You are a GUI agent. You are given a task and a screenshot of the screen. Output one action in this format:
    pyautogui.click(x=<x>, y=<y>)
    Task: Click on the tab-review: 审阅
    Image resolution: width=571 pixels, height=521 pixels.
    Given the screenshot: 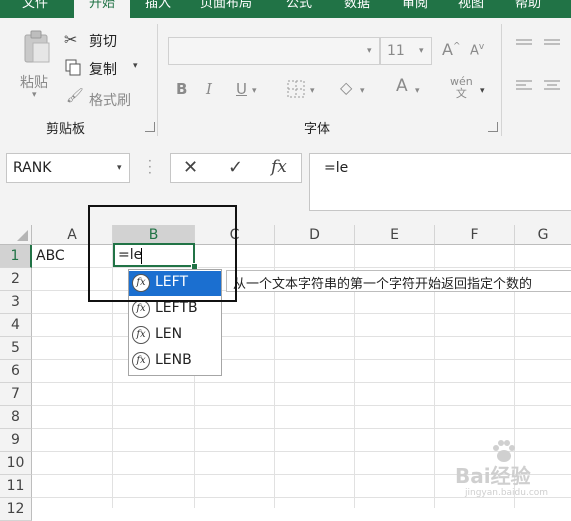 What is the action you would take?
    pyautogui.click(x=415, y=8)
    